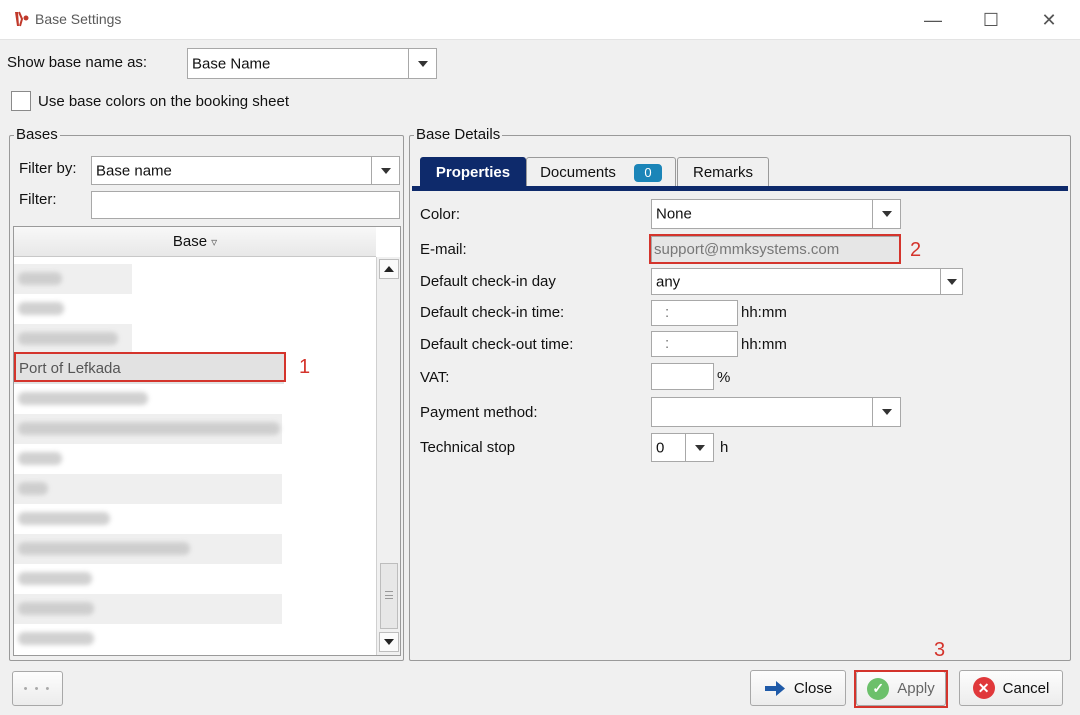 The image size is (1080, 715). I want to click on close-button-label: Close, so click(813, 688).